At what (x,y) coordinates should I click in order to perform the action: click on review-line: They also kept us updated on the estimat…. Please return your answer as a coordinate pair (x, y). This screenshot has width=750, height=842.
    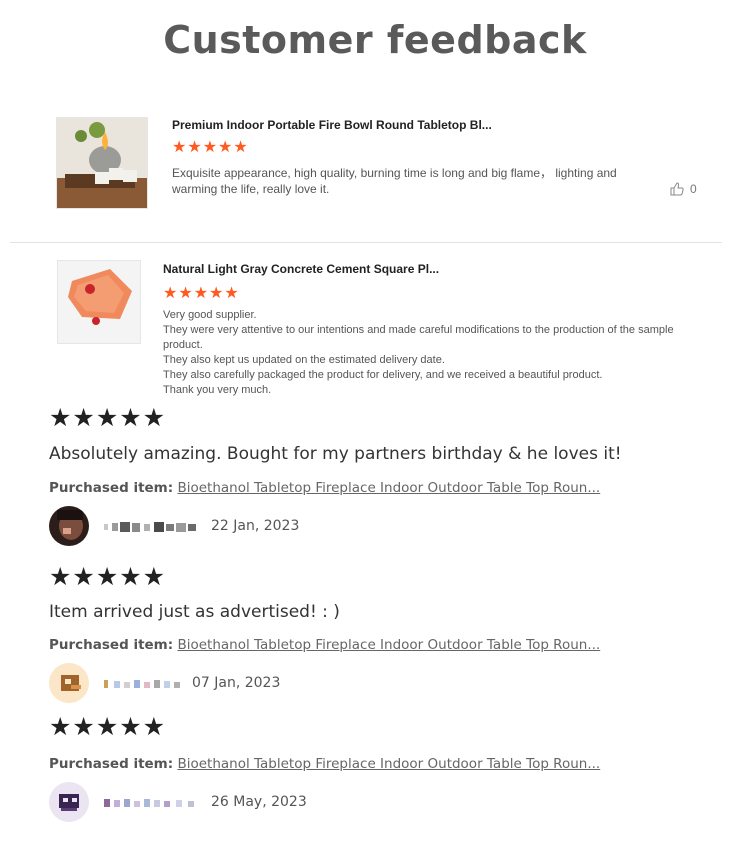
    Looking at the image, I should click on (304, 360).